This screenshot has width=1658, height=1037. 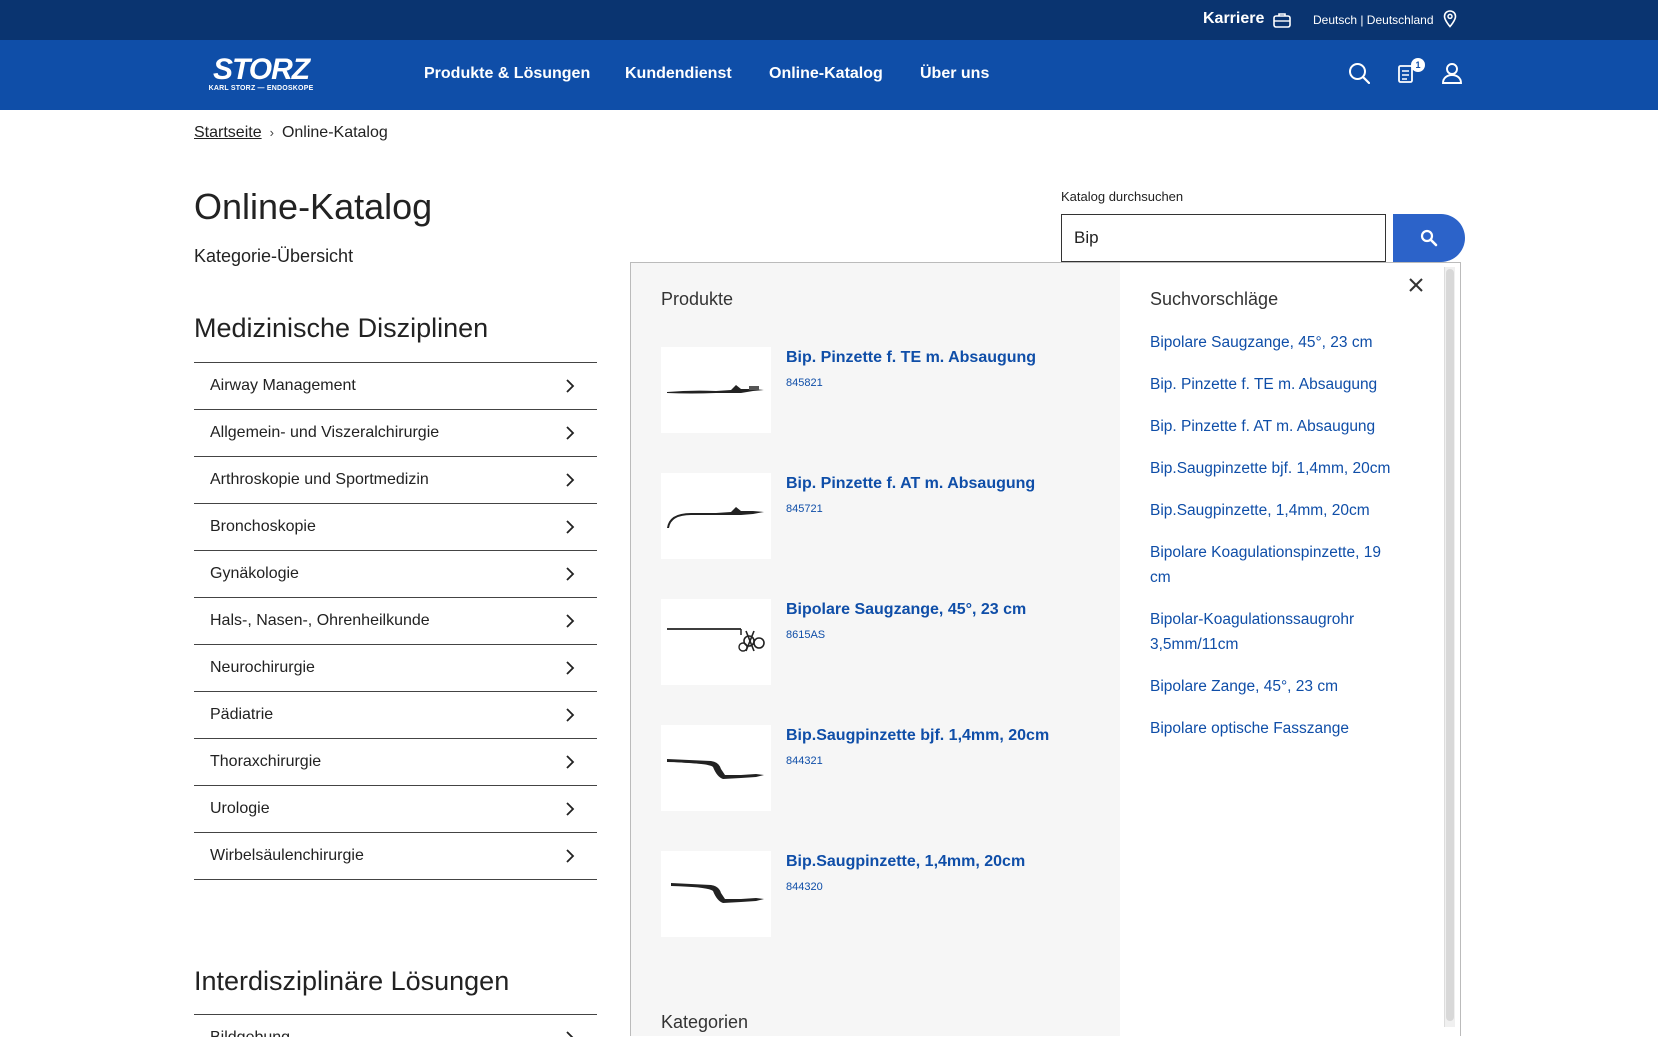 What do you see at coordinates (1280, 342) in the screenshot?
I see `suggestion-link: Bipolare Saugzange, 45°, 23 cm` at bounding box center [1280, 342].